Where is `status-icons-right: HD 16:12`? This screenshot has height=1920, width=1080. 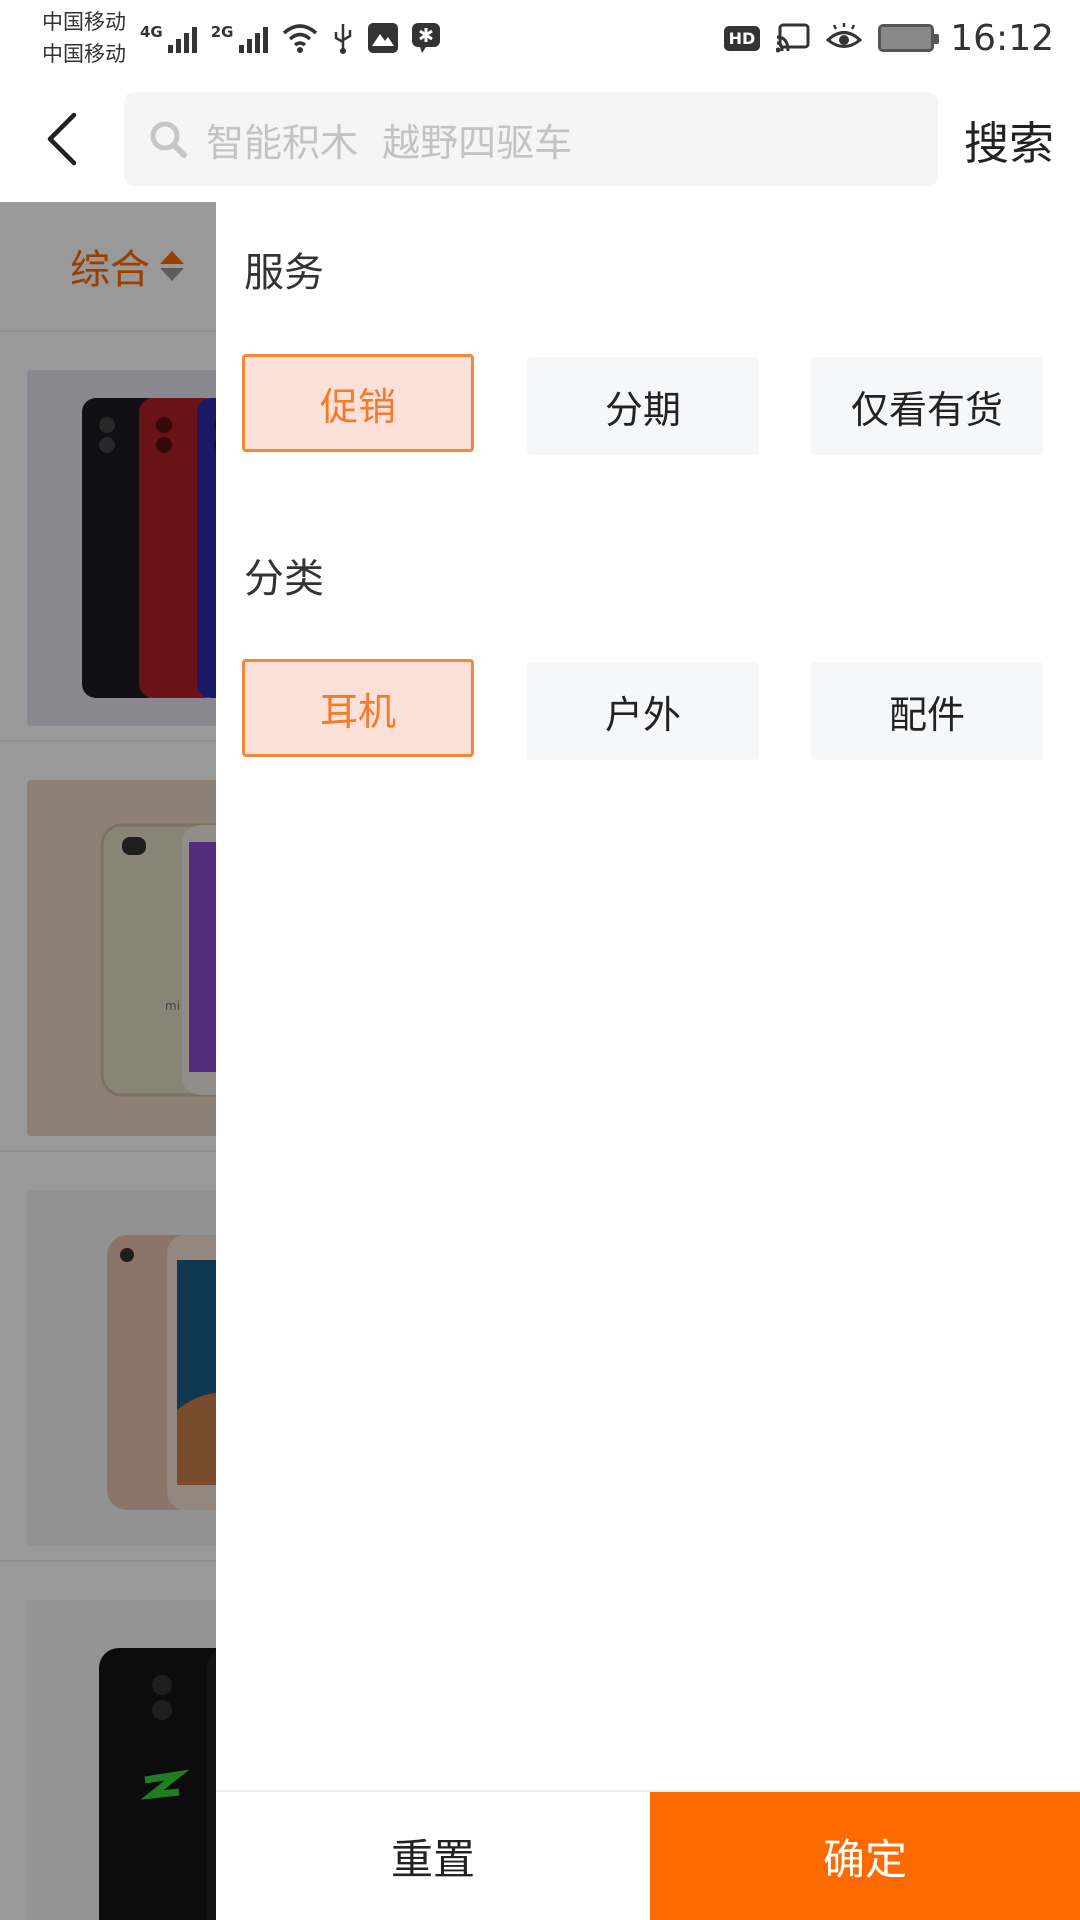 status-icons-right: HD 16:12 is located at coordinates (888, 38).